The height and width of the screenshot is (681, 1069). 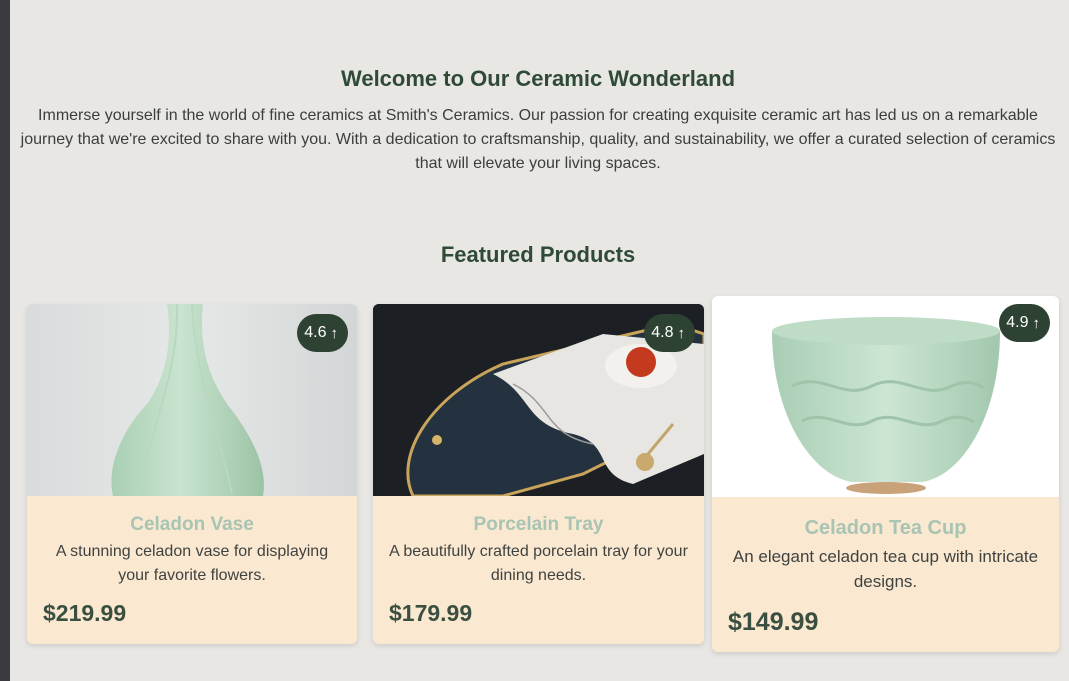 What do you see at coordinates (1017, 322) in the screenshot?
I see `rating-value: 4.9` at bounding box center [1017, 322].